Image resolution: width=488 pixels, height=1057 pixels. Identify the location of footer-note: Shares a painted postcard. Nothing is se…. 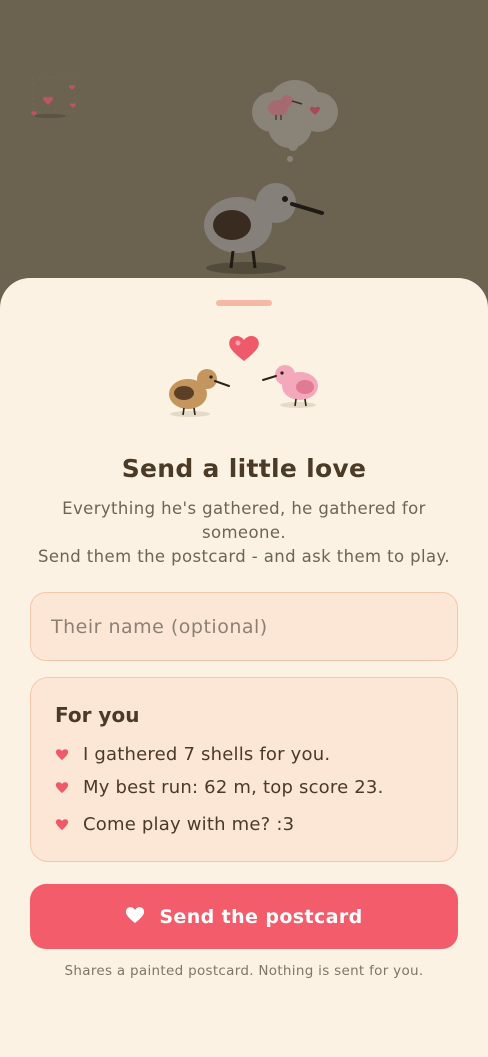
(244, 971).